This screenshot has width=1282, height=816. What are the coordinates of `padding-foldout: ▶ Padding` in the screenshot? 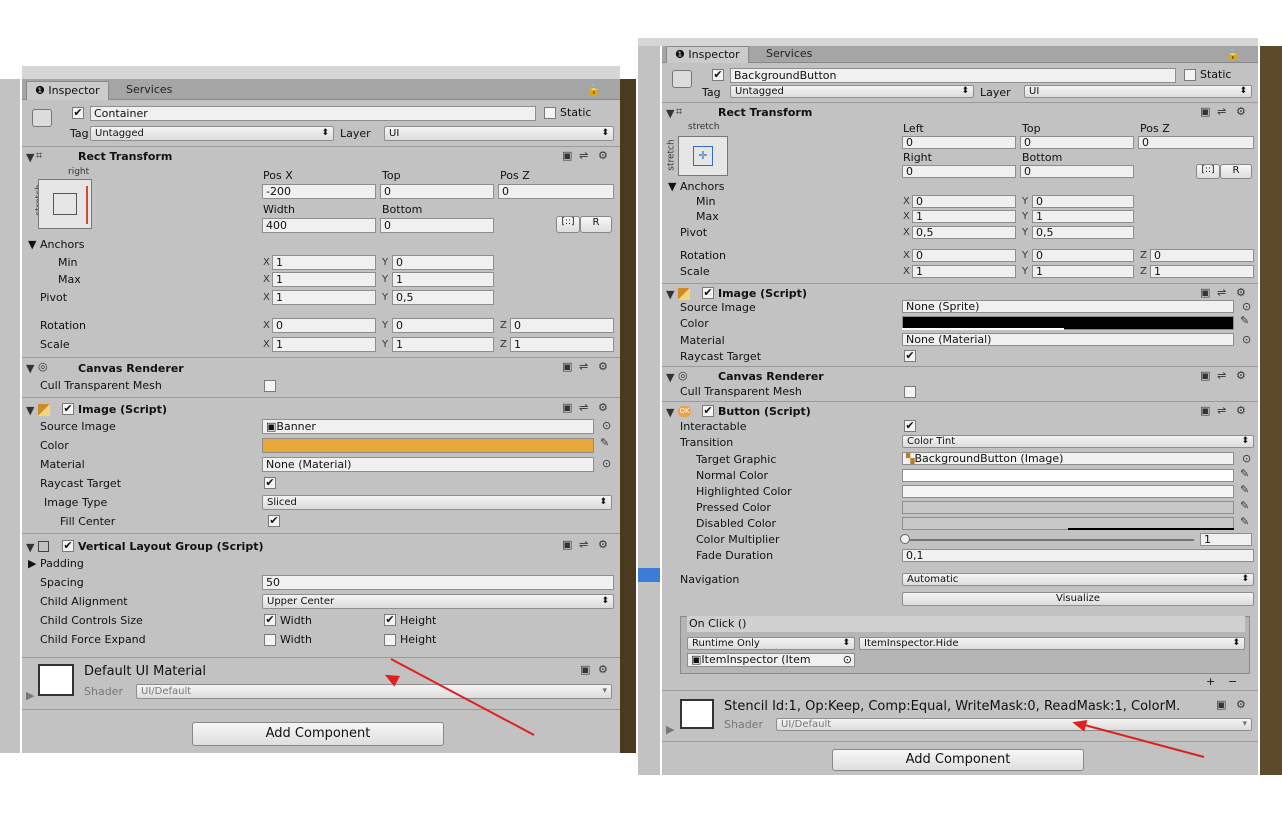 It's located at (56, 563).